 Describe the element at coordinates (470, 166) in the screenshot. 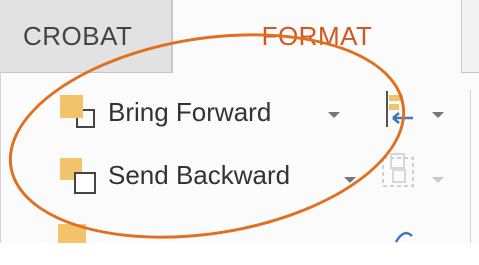

I see `group-divider` at that location.